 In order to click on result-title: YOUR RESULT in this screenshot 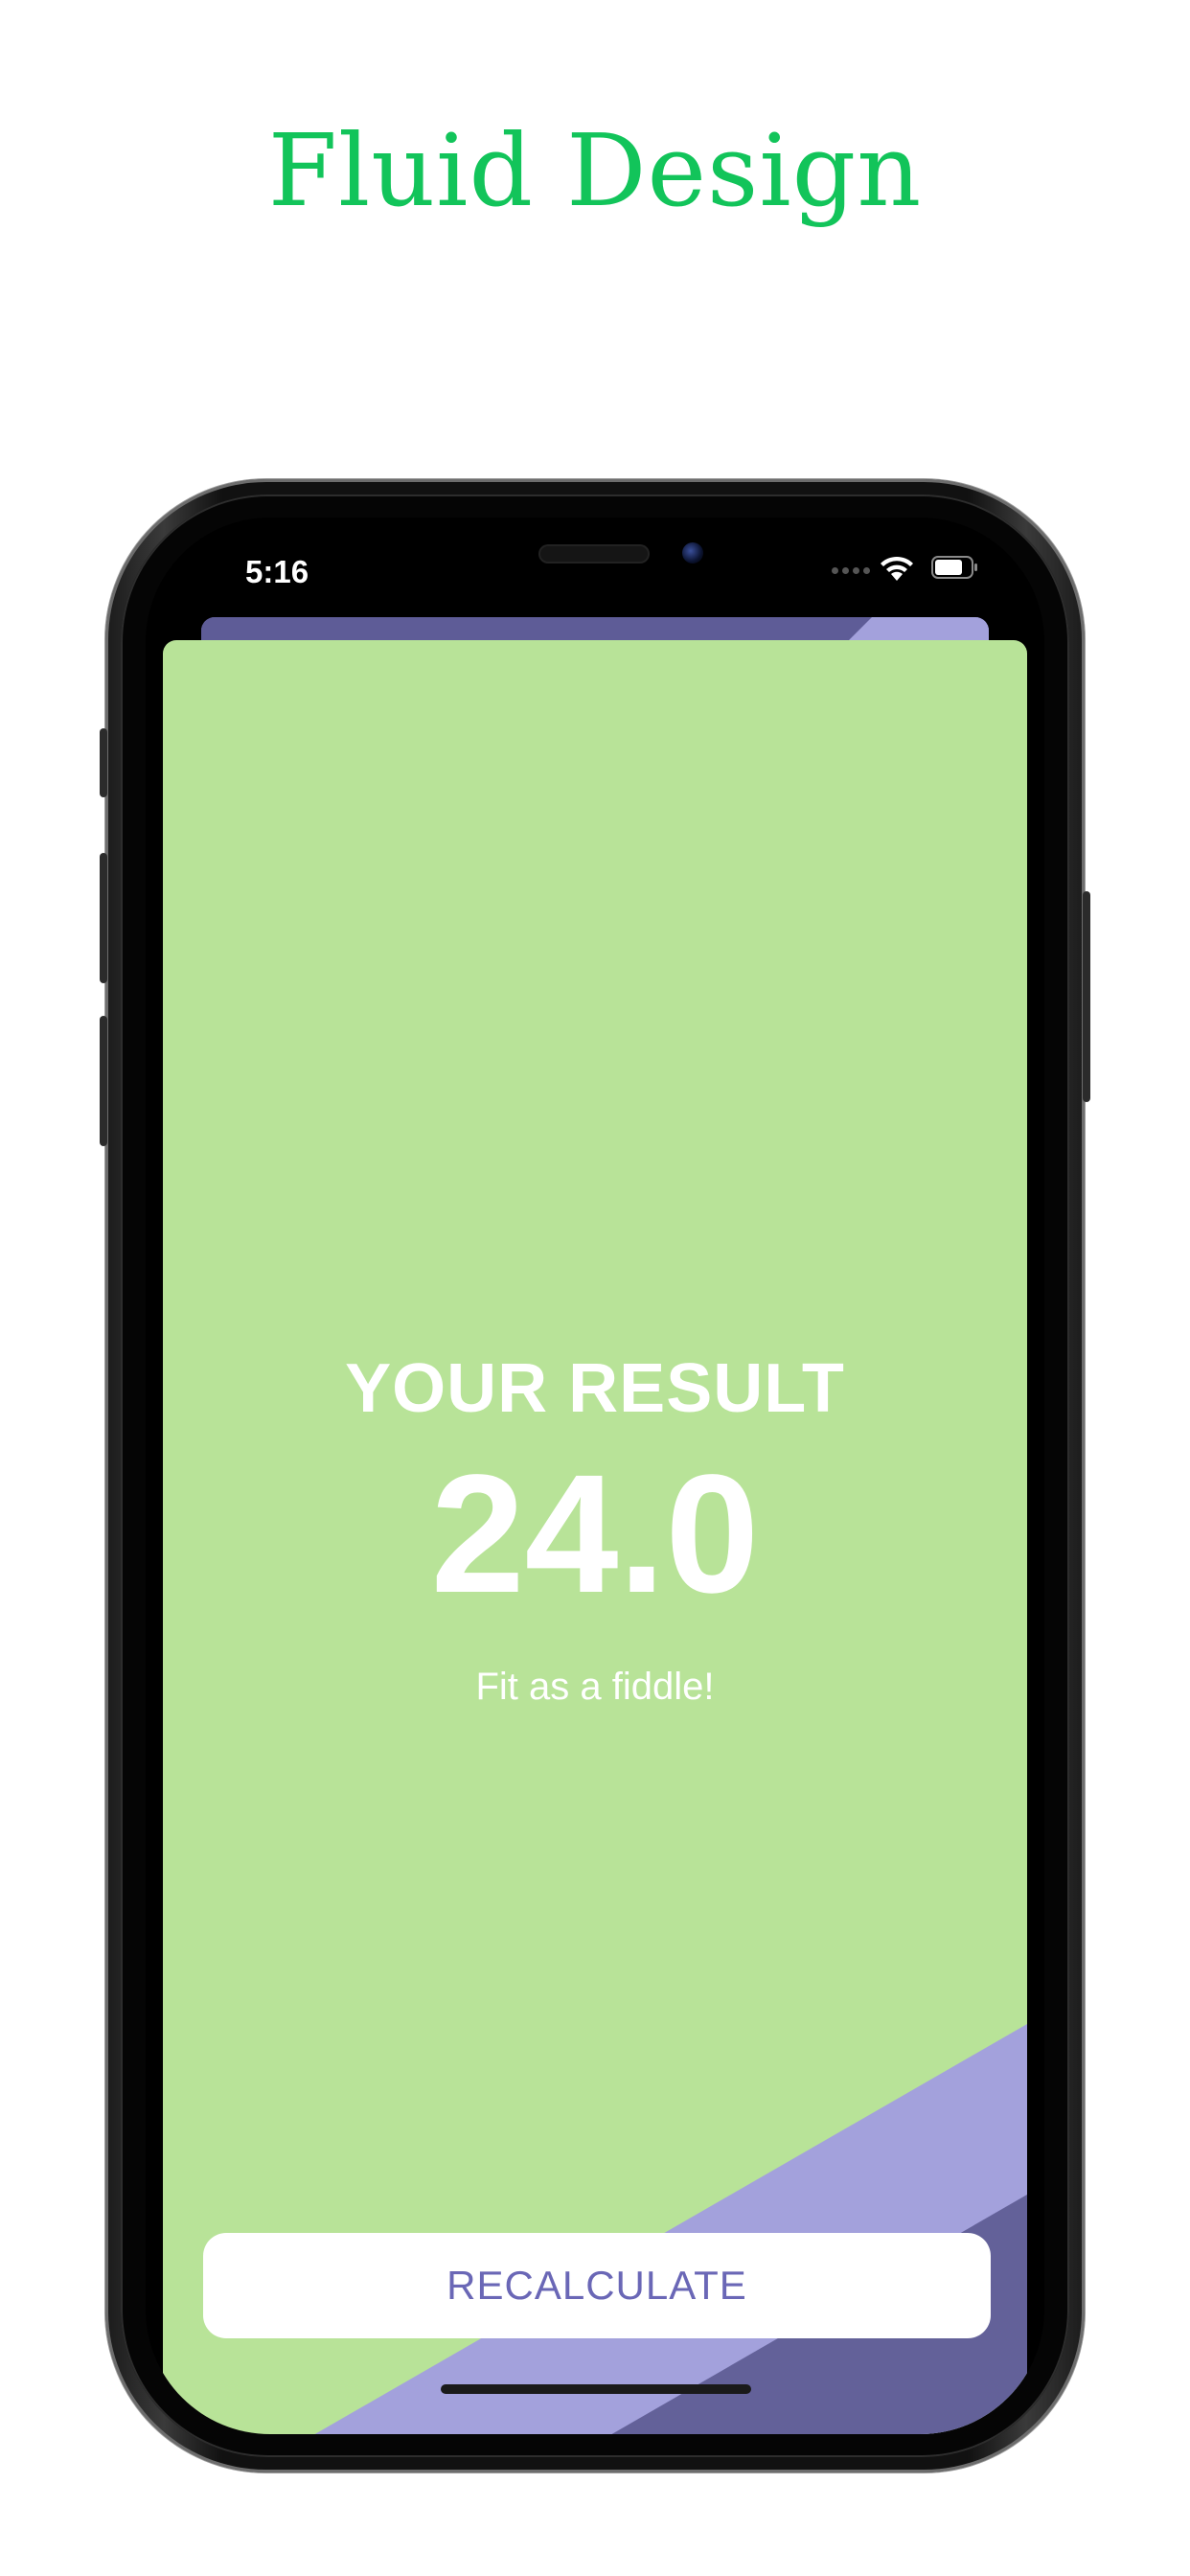, I will do `click(595, 1388)`.